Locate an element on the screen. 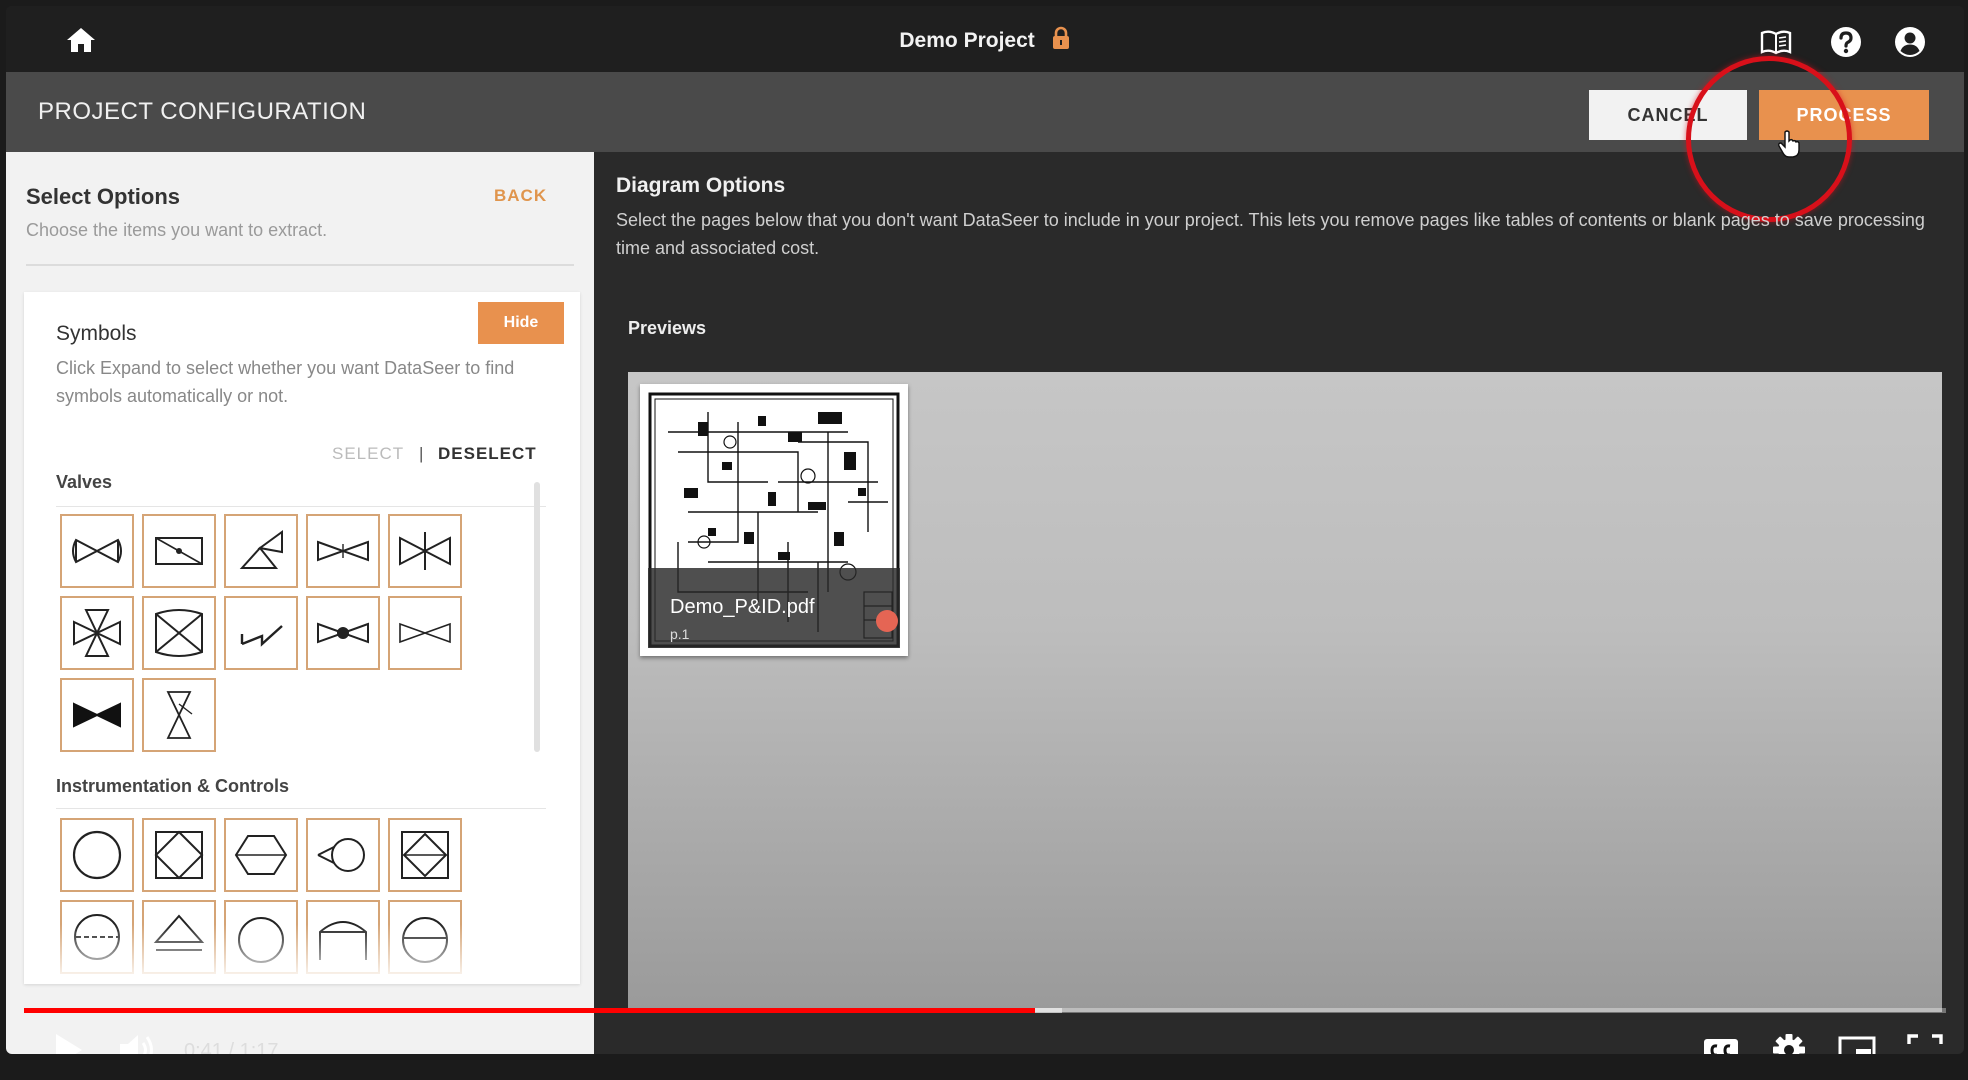 Image resolution: width=1968 pixels, height=1080 pixels. gate-valve-icon is located at coordinates (343, 551).